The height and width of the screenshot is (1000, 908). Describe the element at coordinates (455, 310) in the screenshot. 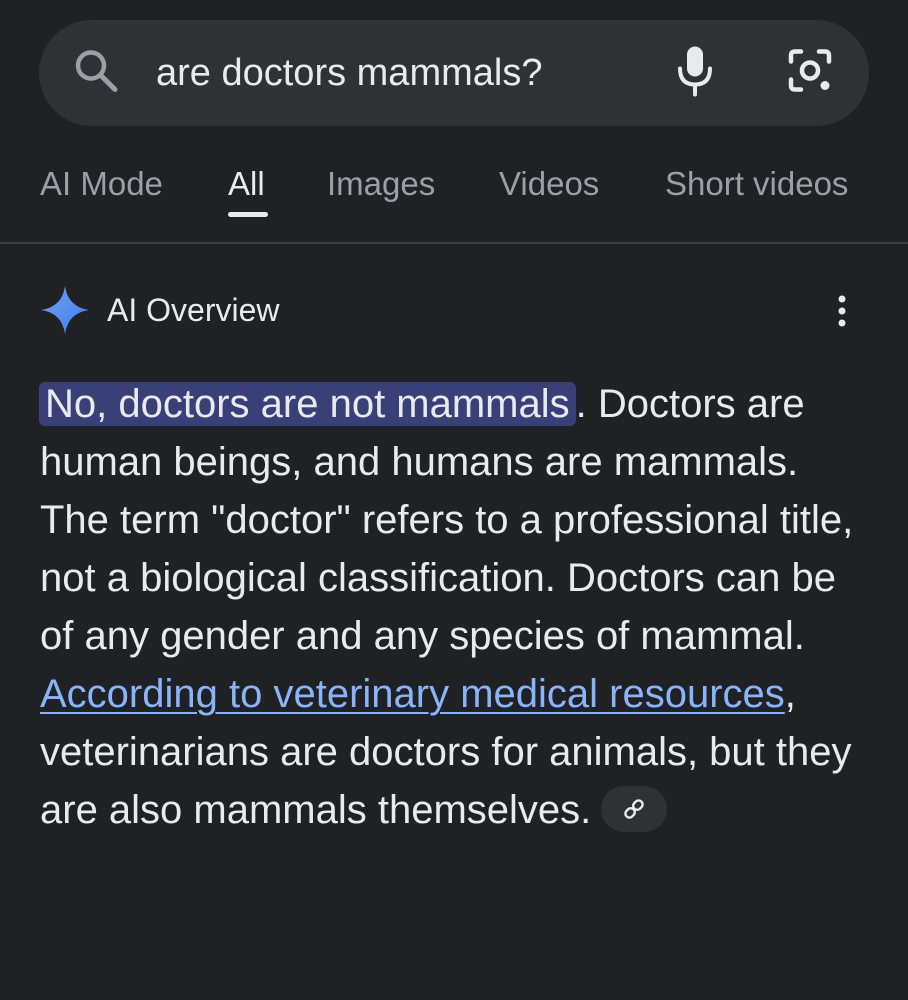

I see `ai-overview-header: AI Overview` at that location.